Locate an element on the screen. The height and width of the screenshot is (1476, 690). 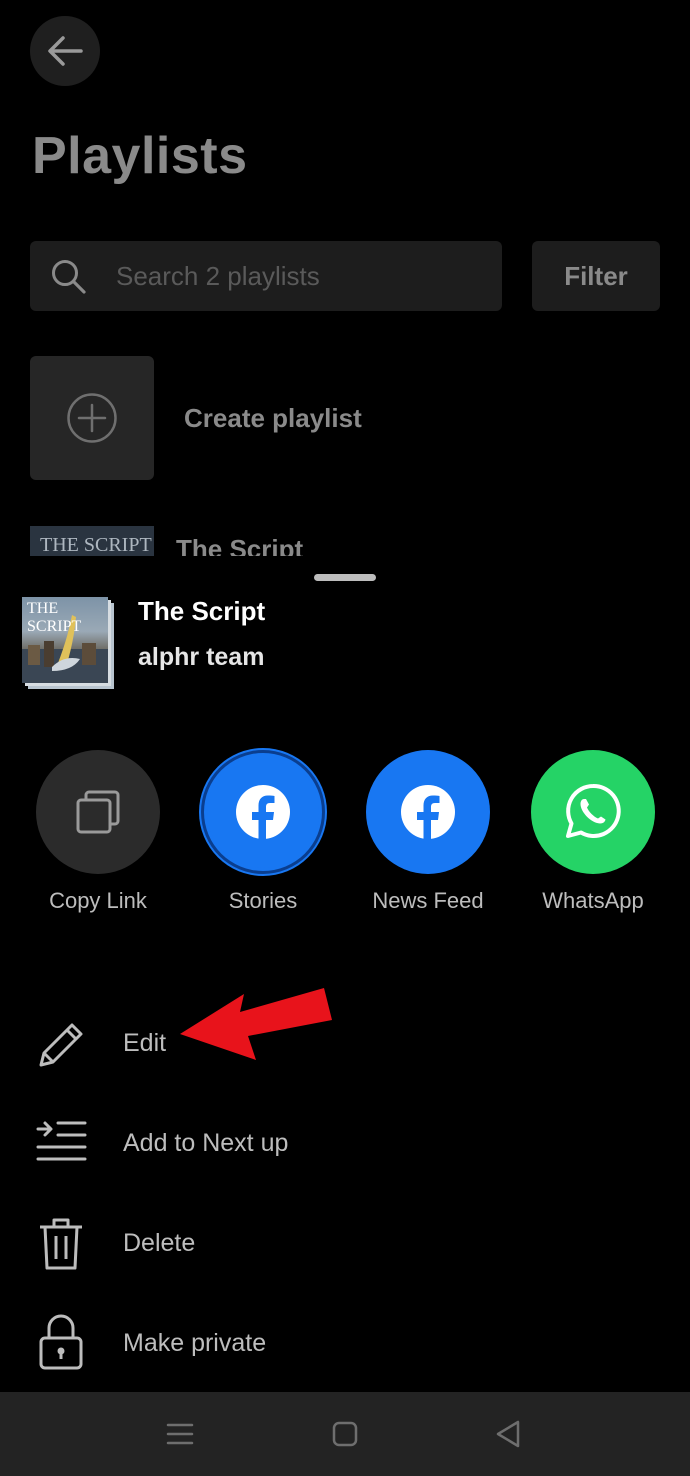
menu-item-add-to-next-up: Add to Next up is located at coordinates (345, 1143).